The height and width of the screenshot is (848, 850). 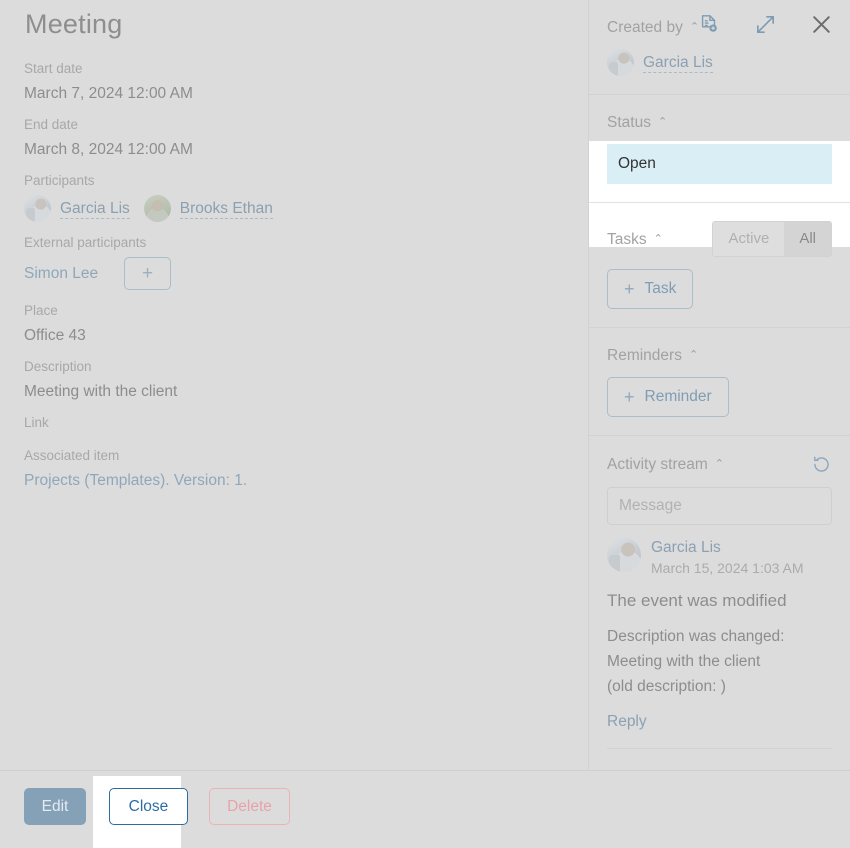 I want to click on add-external-participant-button: +, so click(x=148, y=273).